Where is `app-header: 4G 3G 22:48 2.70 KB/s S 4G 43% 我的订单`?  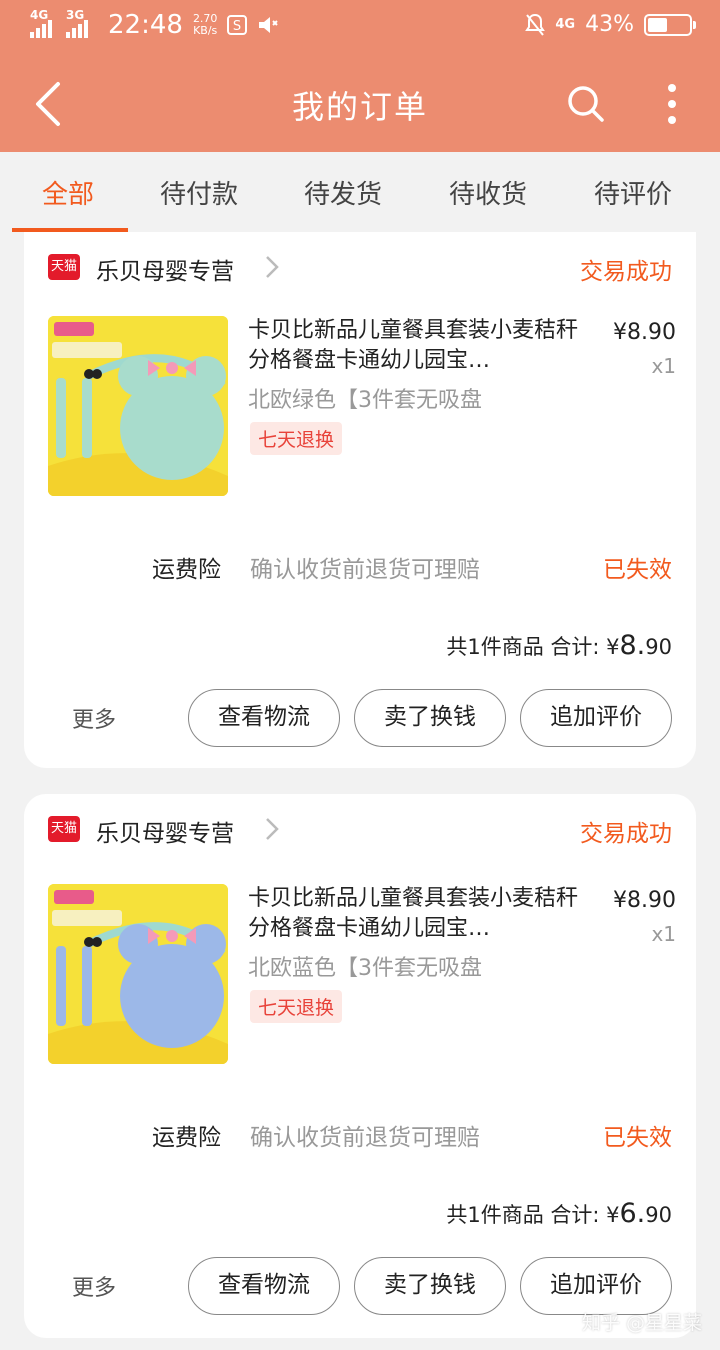 app-header: 4G 3G 22:48 2.70 KB/s S 4G 43% 我的订单 is located at coordinates (360, 76).